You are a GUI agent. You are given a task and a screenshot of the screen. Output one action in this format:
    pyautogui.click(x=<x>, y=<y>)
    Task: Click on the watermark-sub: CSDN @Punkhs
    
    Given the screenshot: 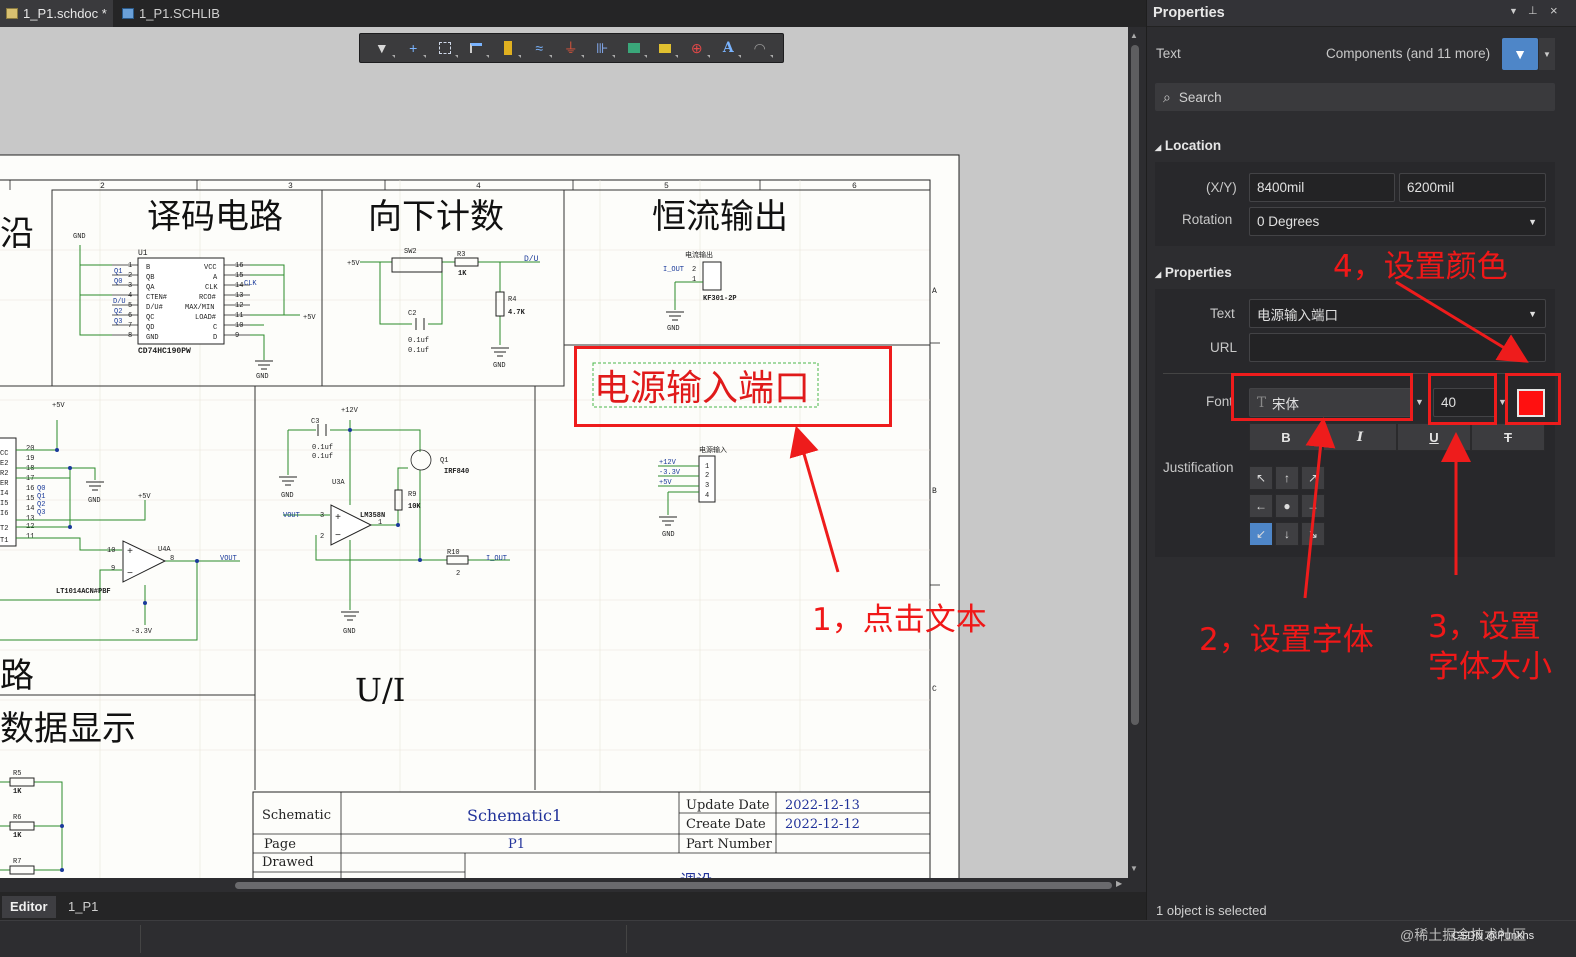 What is the action you would take?
    pyautogui.click(x=1493, y=936)
    